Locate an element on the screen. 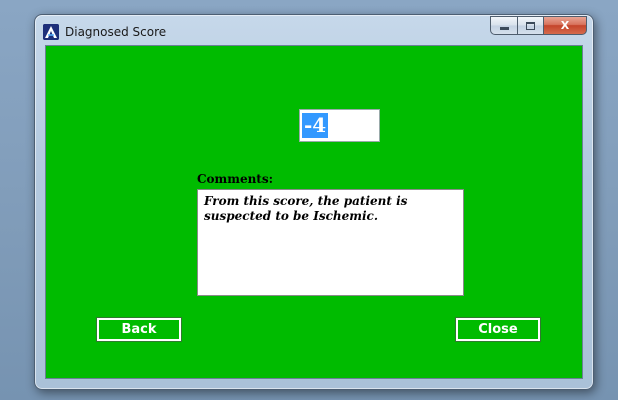 This screenshot has height=400, width=618. window-close-button: X is located at coordinates (565, 25).